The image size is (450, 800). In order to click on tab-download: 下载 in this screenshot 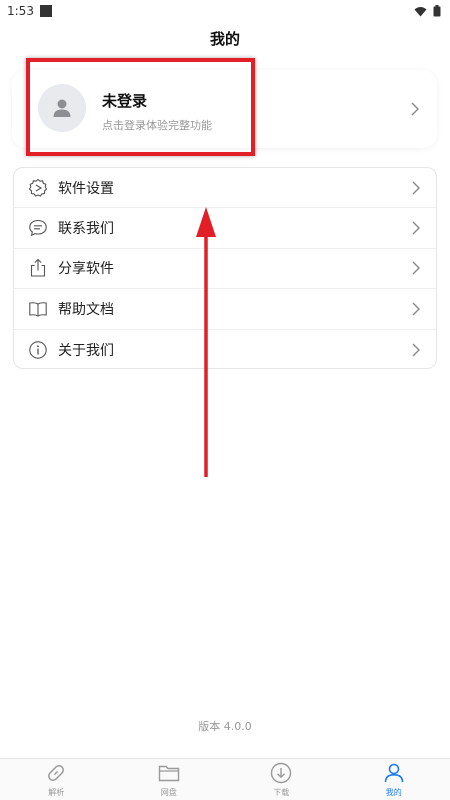, I will do `click(281, 779)`.